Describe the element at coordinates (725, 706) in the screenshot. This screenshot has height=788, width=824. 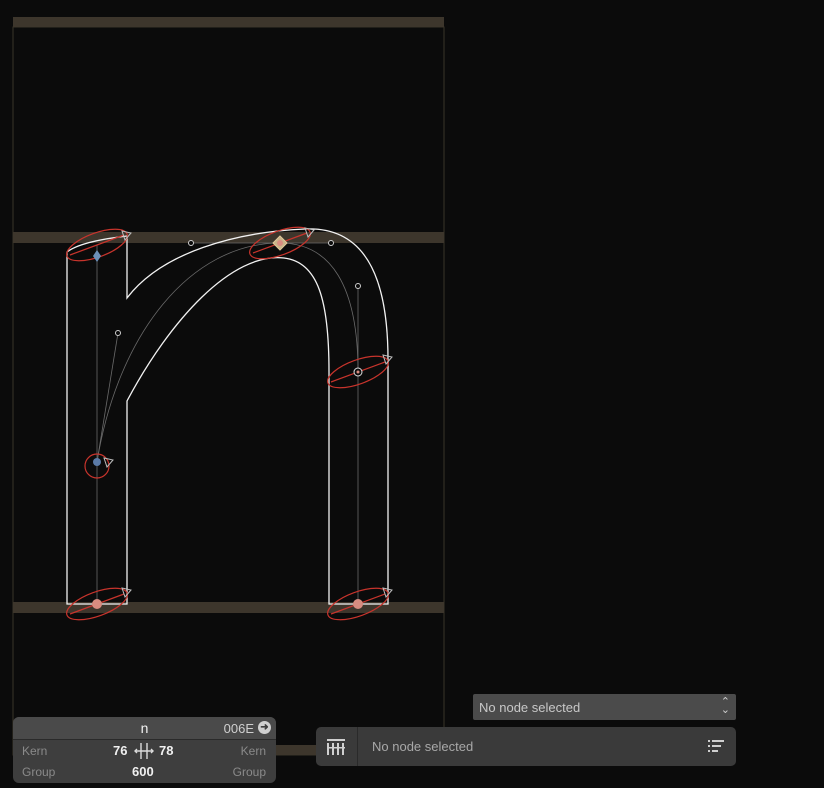
I see `up-down-chevron-icon: ⌃ ⌄` at that location.